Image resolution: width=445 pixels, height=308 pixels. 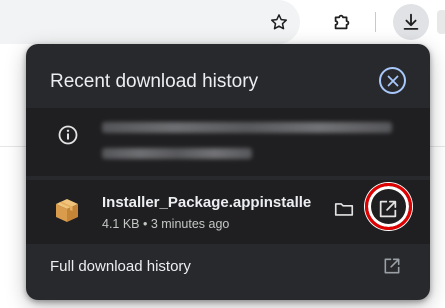 I want to click on download-filename: Installer_Package.appinstalle, so click(x=207, y=202).